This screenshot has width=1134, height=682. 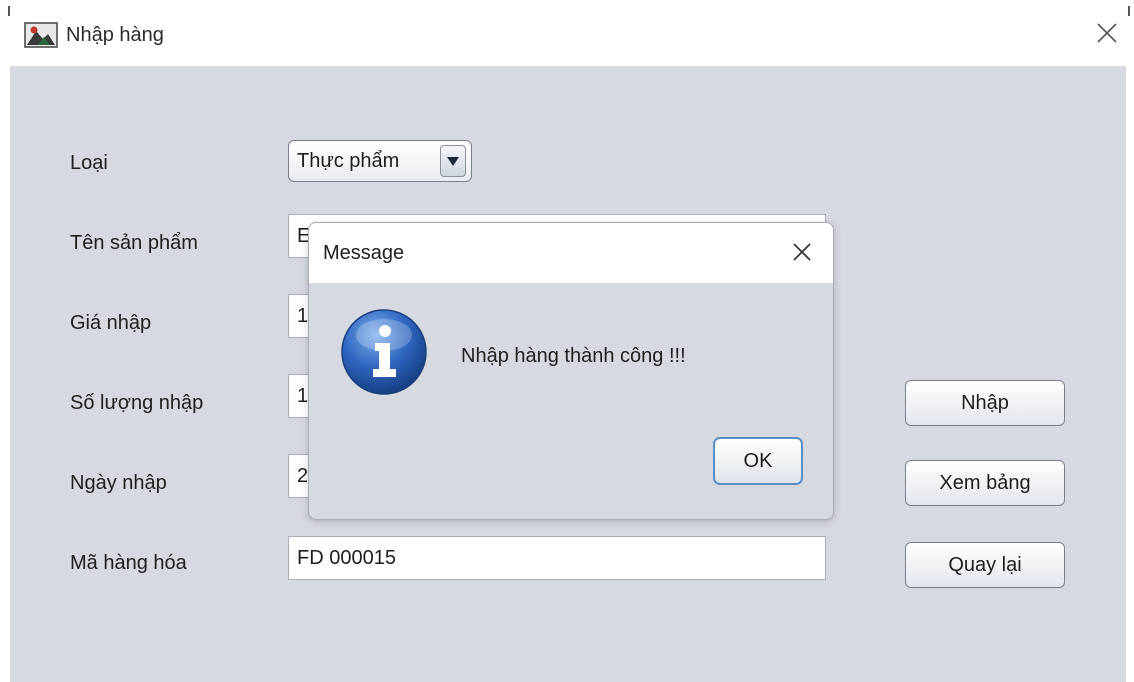 I want to click on import-quantity-label: Số lượng nhập, so click(x=137, y=403).